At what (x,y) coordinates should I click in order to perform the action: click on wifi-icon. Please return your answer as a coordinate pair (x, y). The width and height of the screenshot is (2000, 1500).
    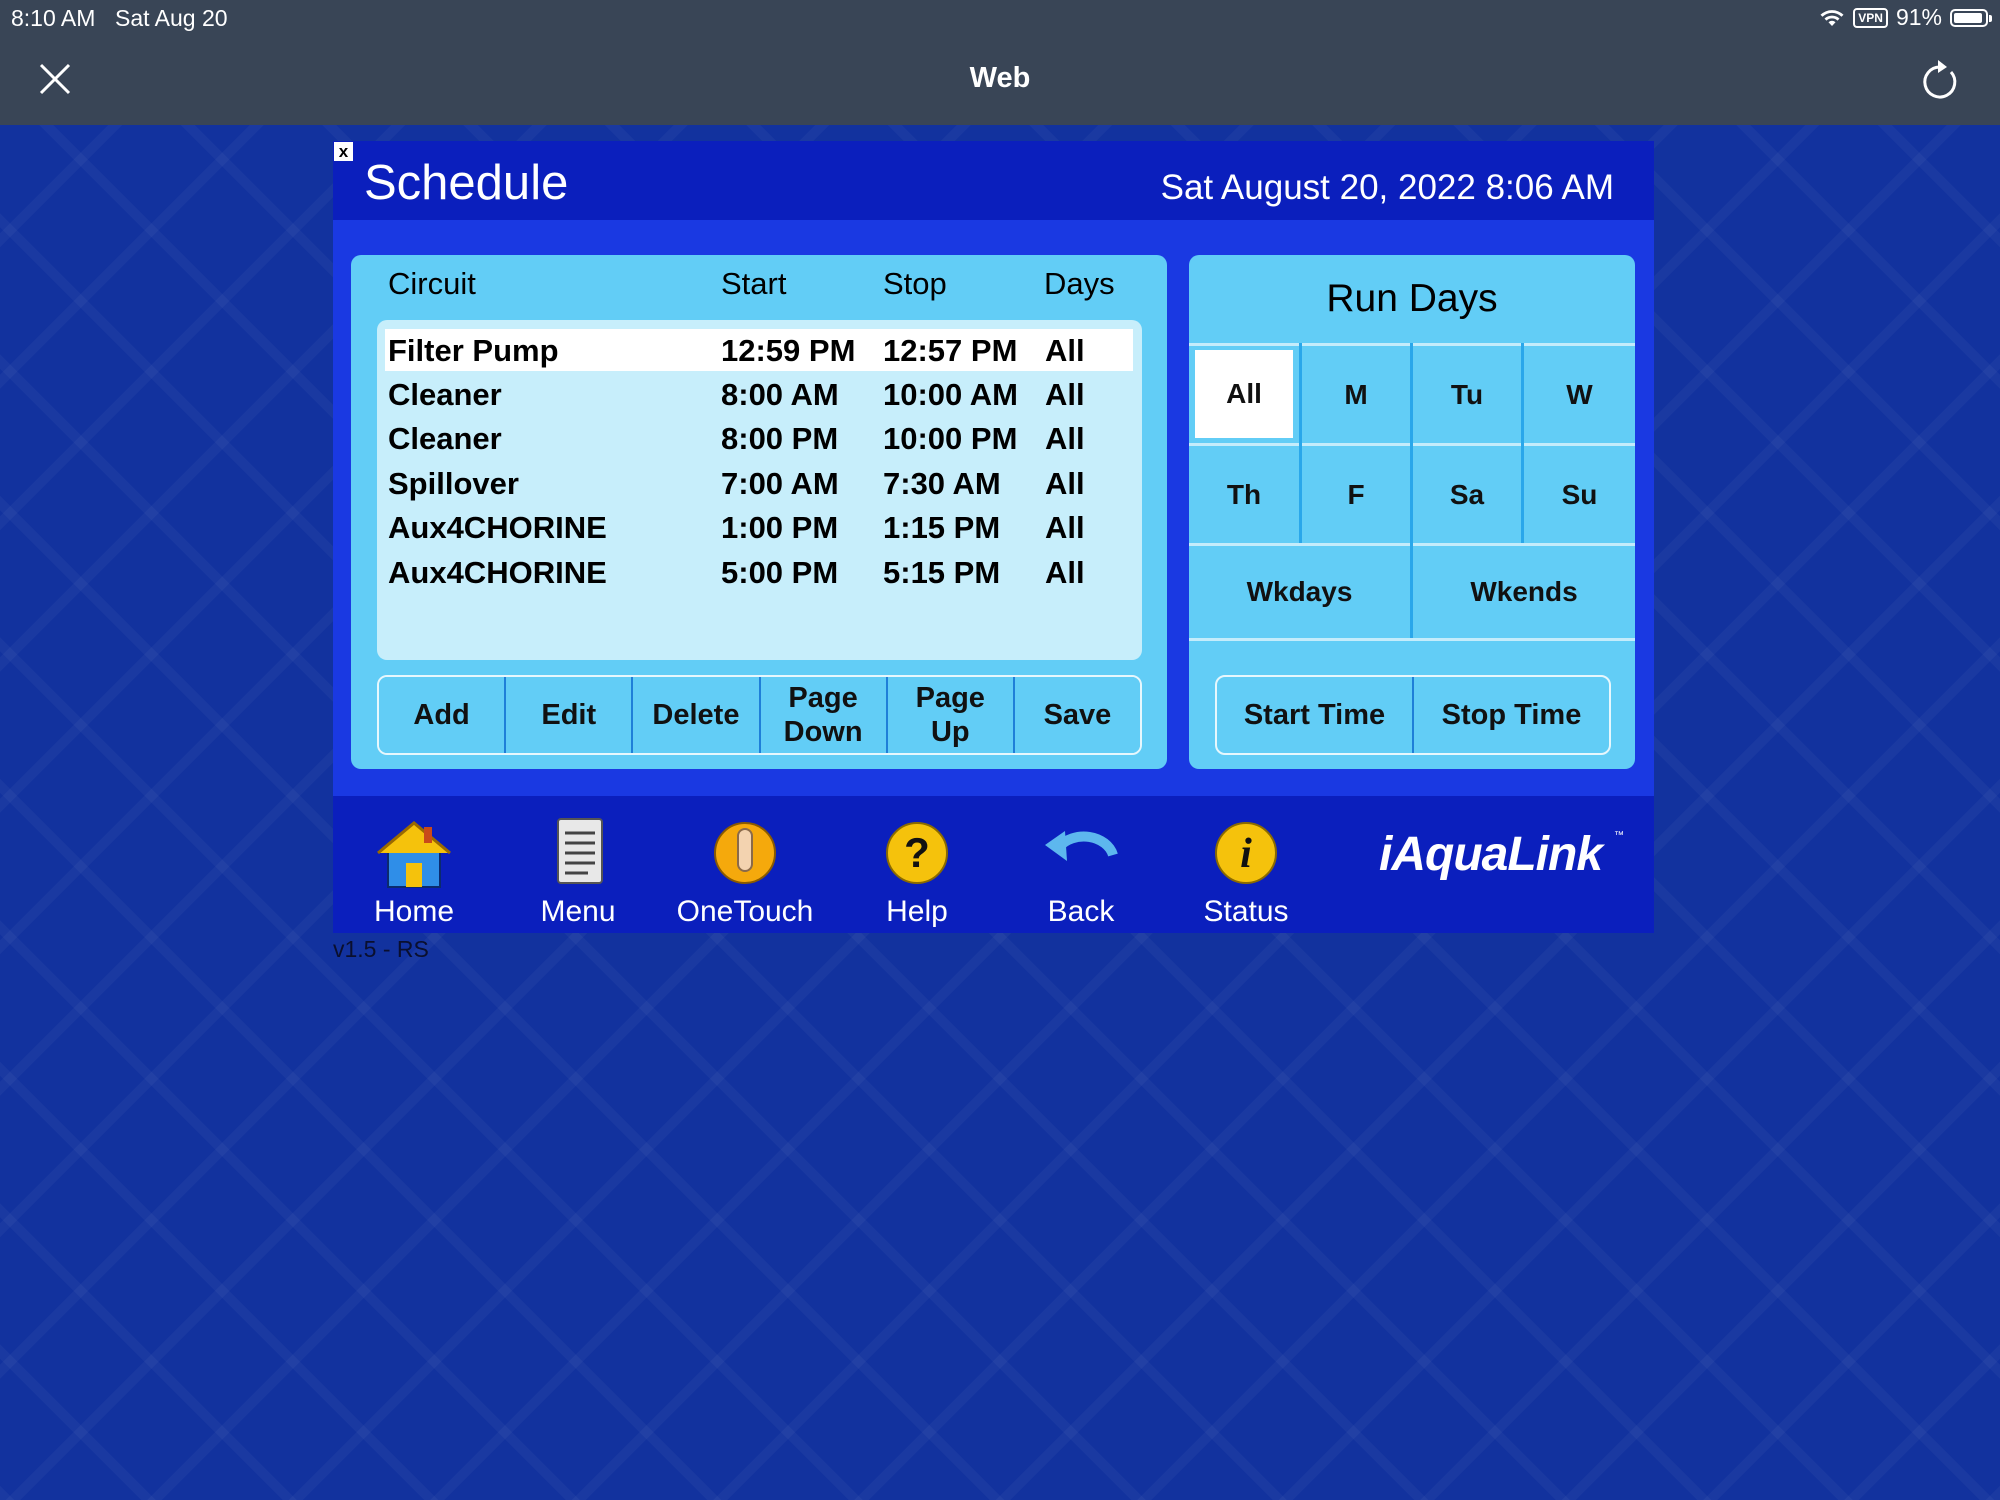
    Looking at the image, I should click on (1832, 17).